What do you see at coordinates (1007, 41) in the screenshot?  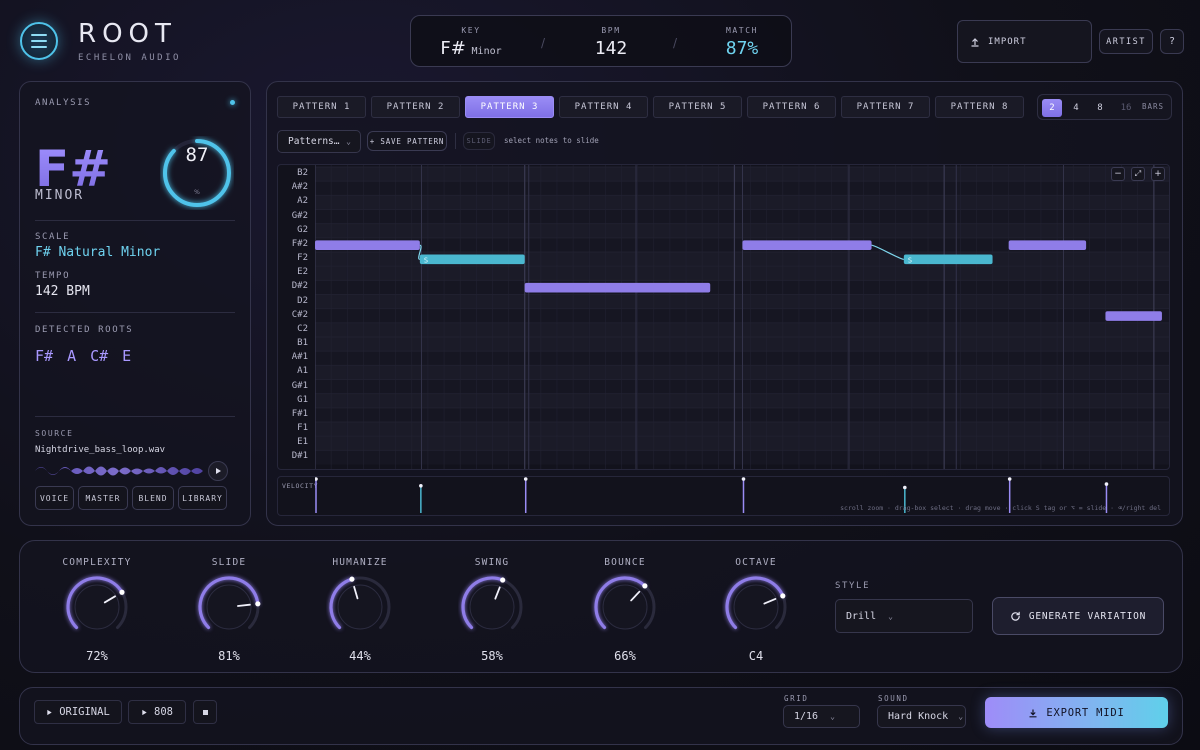 I see `import-label: IMPORT` at bounding box center [1007, 41].